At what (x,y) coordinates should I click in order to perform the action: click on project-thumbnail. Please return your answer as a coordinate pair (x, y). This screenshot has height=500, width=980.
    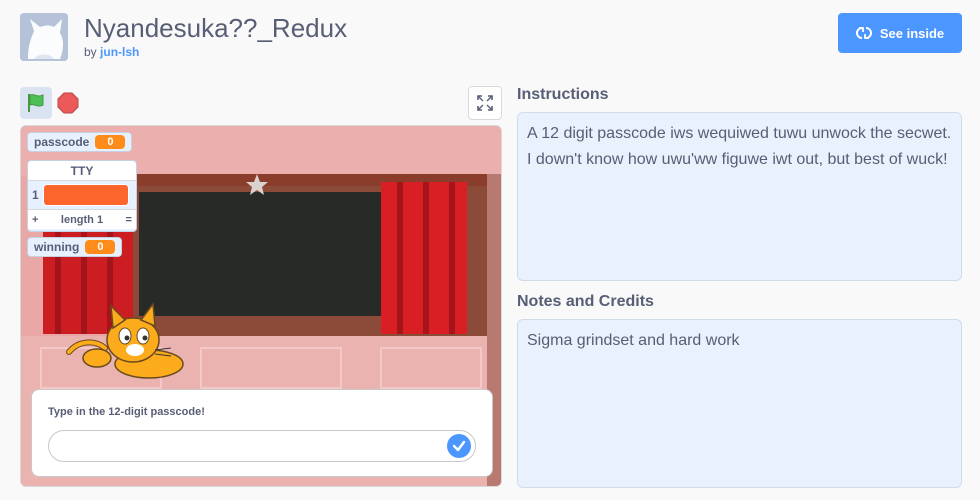
    Looking at the image, I should click on (44, 37).